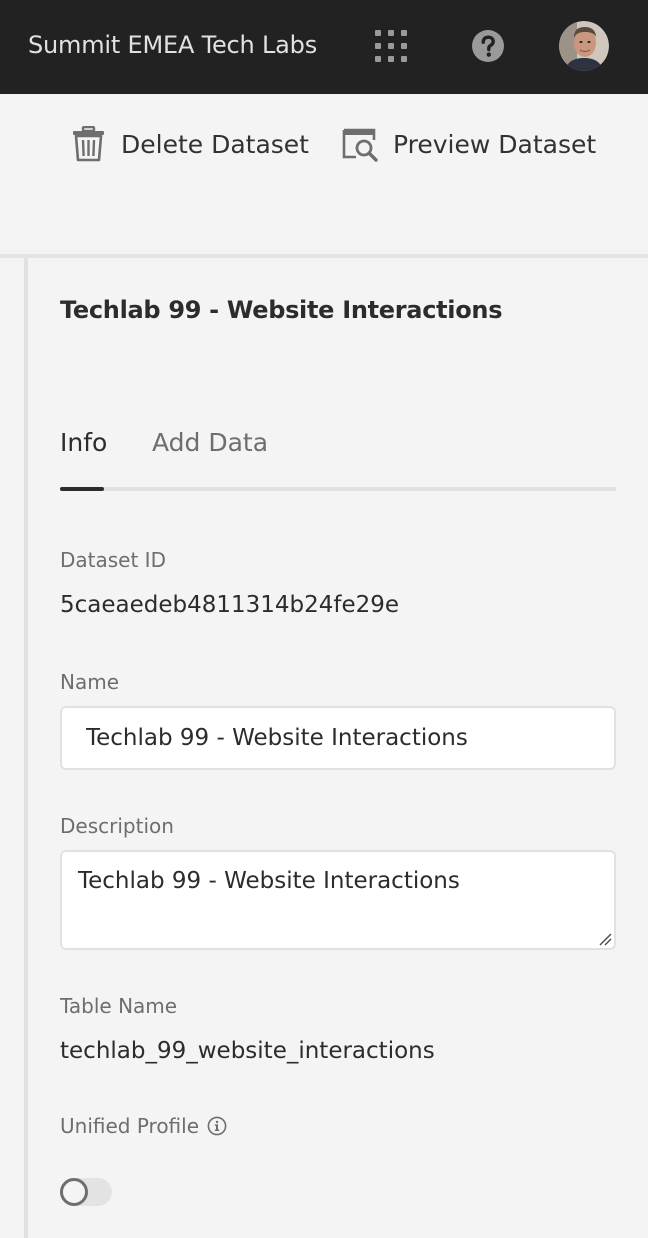 This screenshot has height=1238, width=648. I want to click on help-circle-icon, so click(488, 46).